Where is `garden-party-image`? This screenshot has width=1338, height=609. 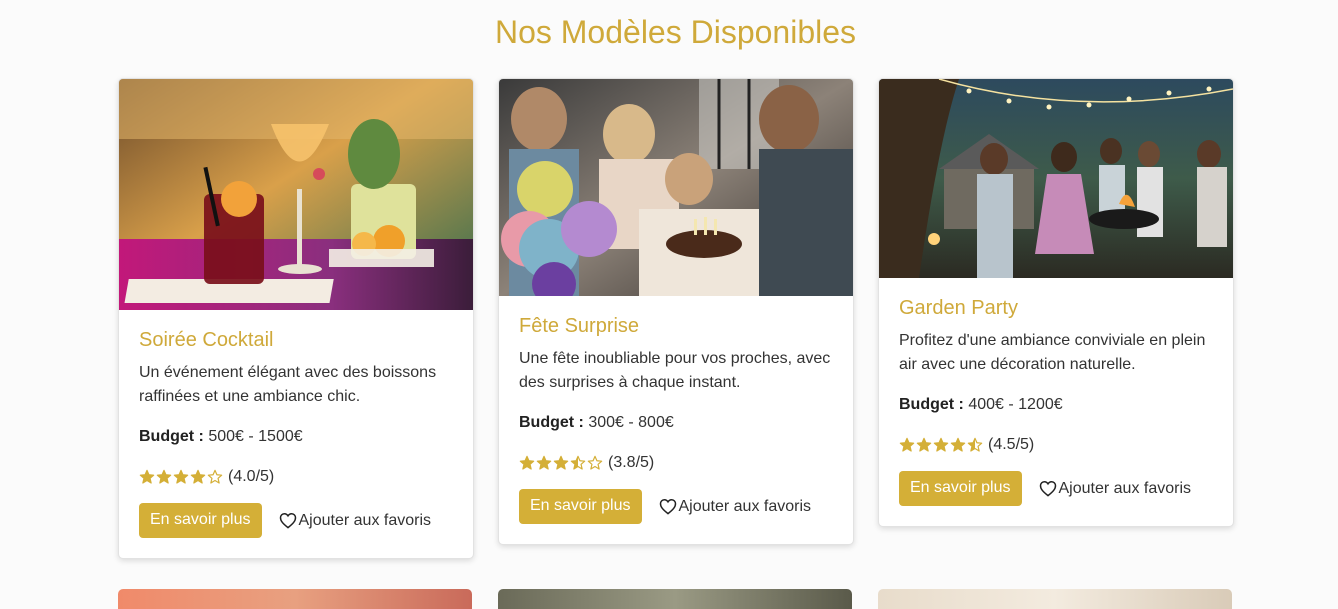
garden-party-image is located at coordinates (1056, 178).